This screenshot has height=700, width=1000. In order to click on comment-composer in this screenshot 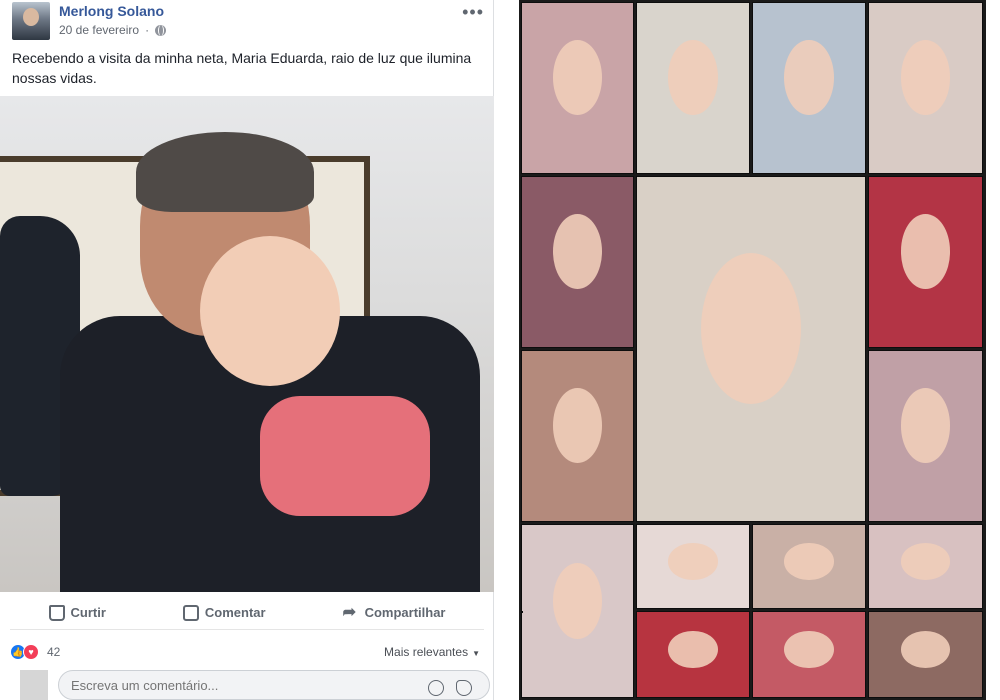, I will do `click(250, 684)`.